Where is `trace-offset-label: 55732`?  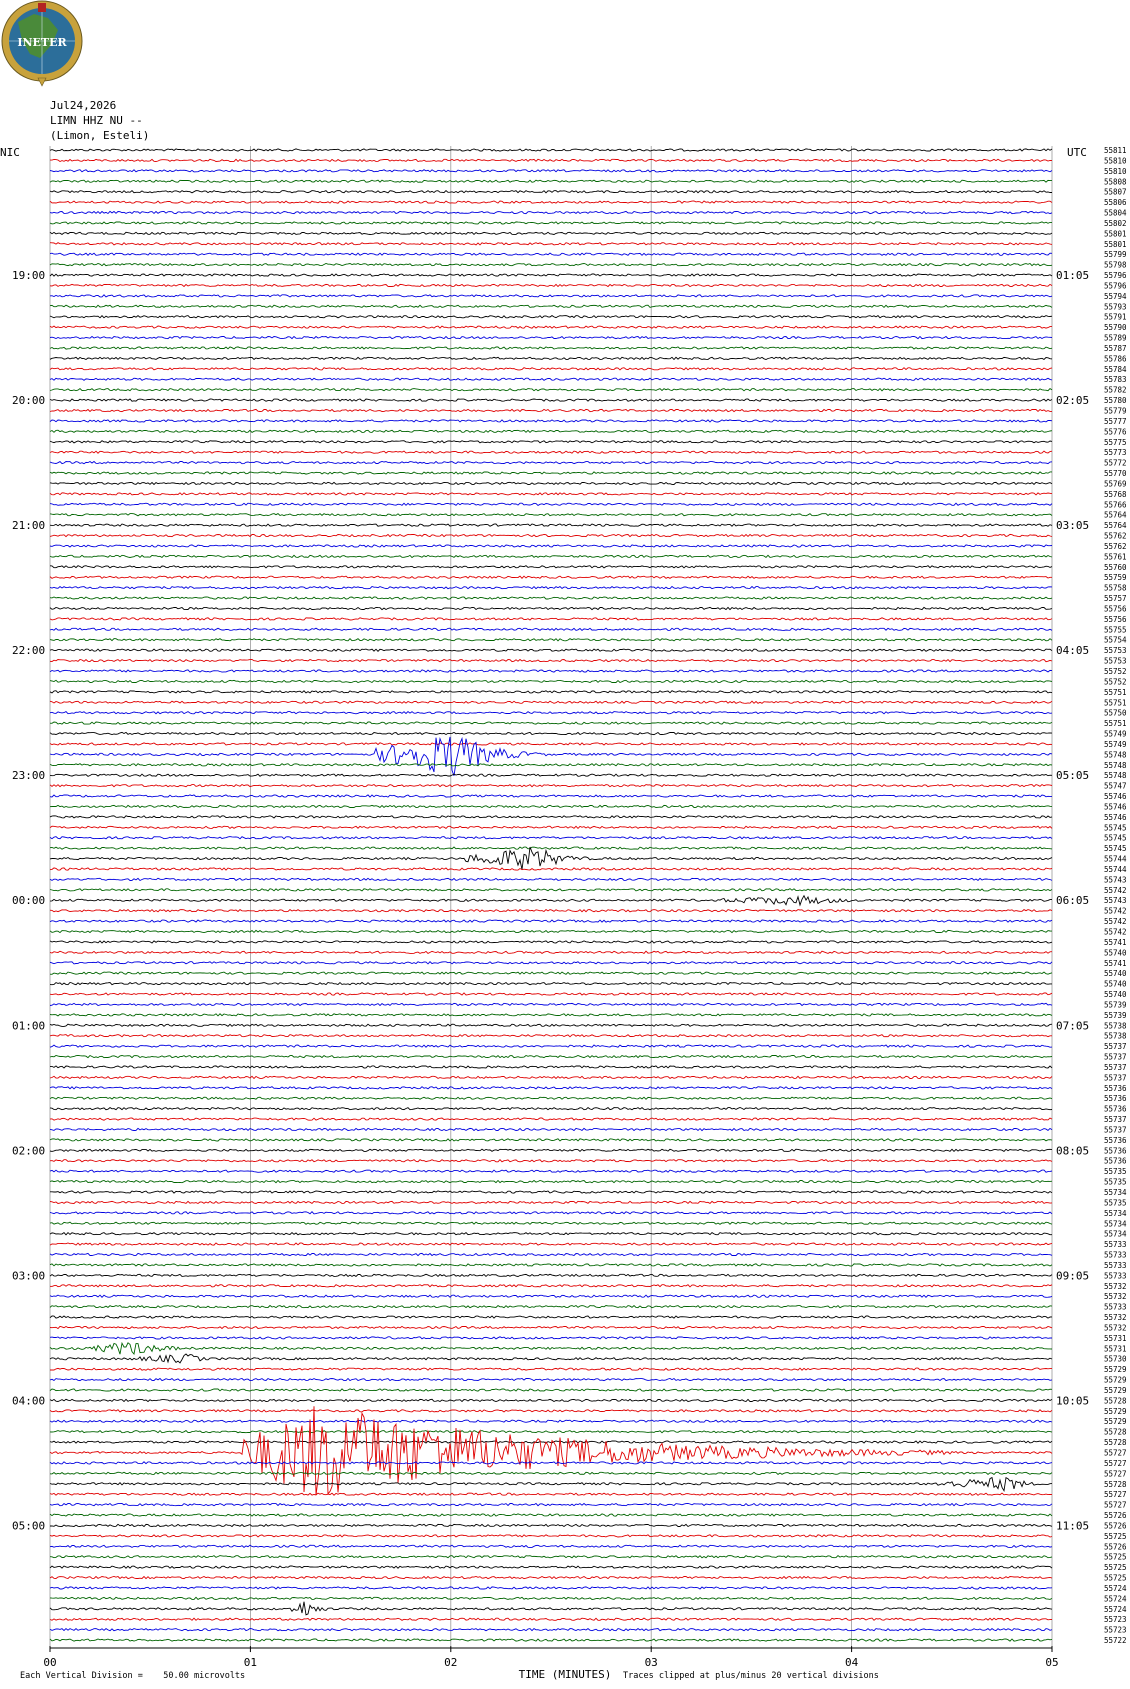
trace-offset-label: 55732 is located at coordinates (1115, 1296).